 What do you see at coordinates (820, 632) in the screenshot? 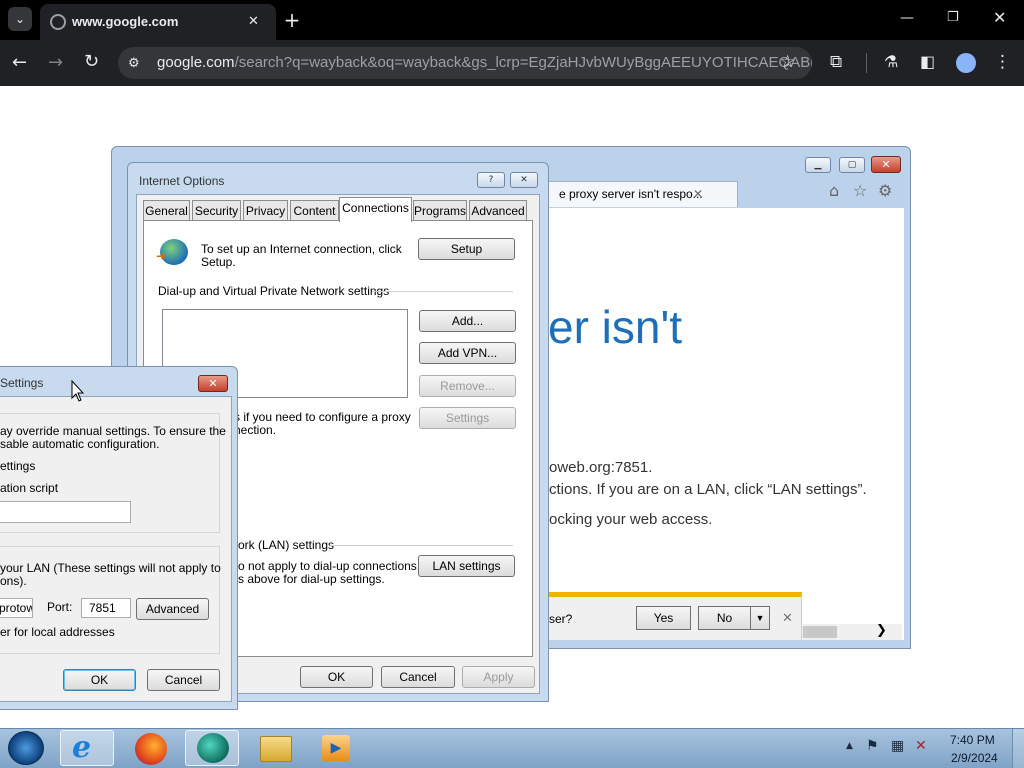
I see `scrollbar-thumb` at bounding box center [820, 632].